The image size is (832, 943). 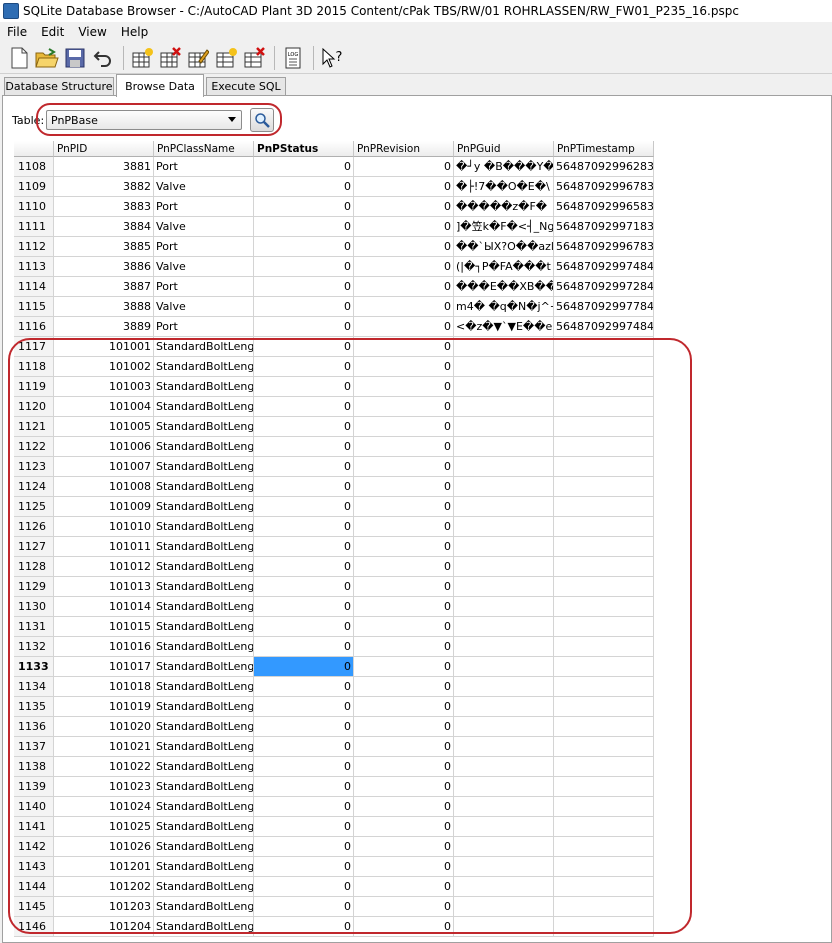 I want to click on menu-view: View, so click(x=92, y=32).